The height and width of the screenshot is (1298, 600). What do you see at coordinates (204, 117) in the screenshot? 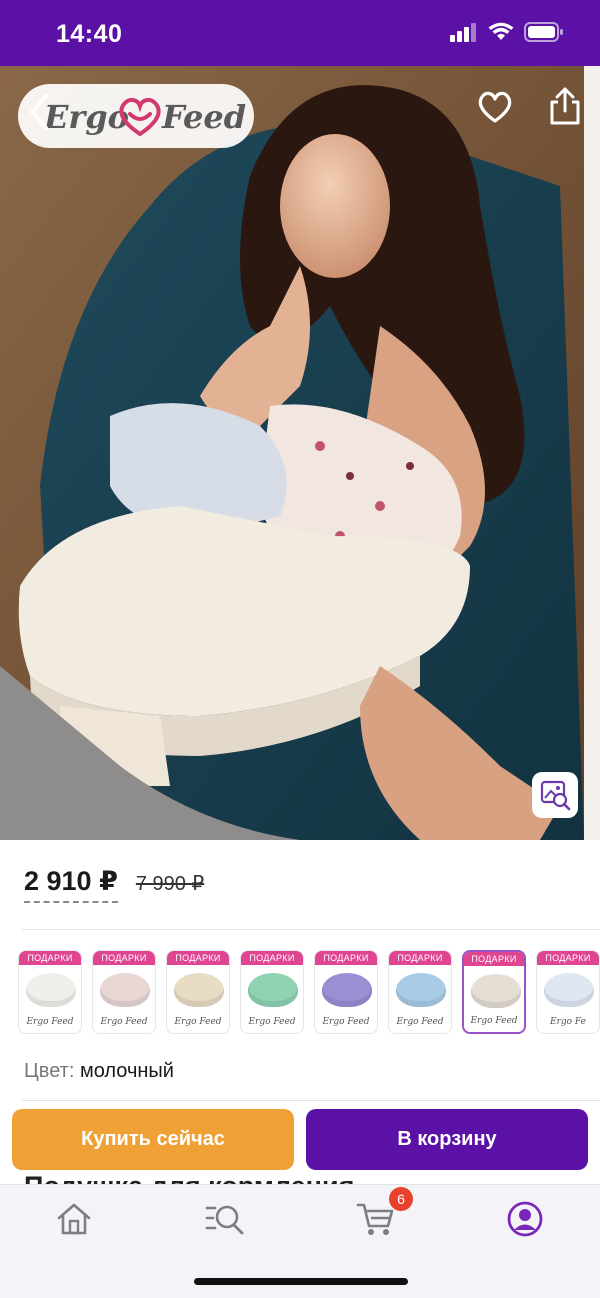
I see `brand-logo-text-right: Feed` at bounding box center [204, 117].